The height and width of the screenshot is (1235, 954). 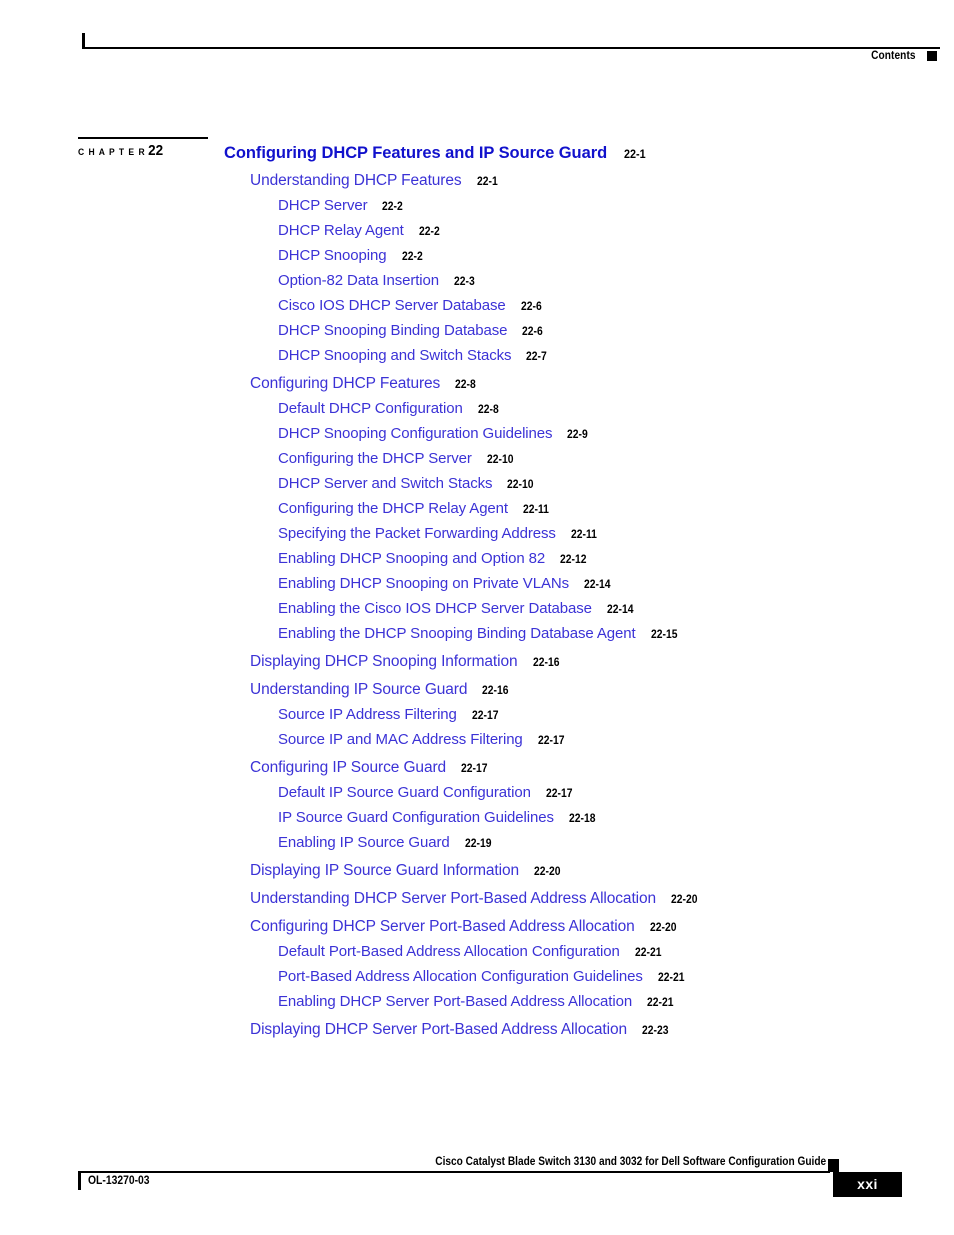 I want to click on black-square-marker-icon, so click(x=932, y=56).